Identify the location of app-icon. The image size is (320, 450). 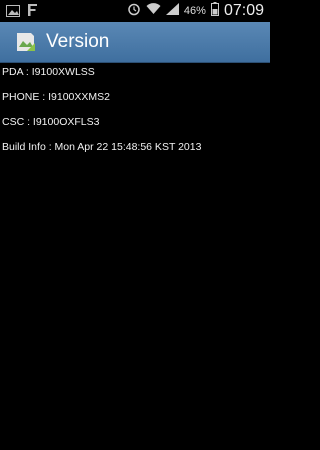
(25, 42).